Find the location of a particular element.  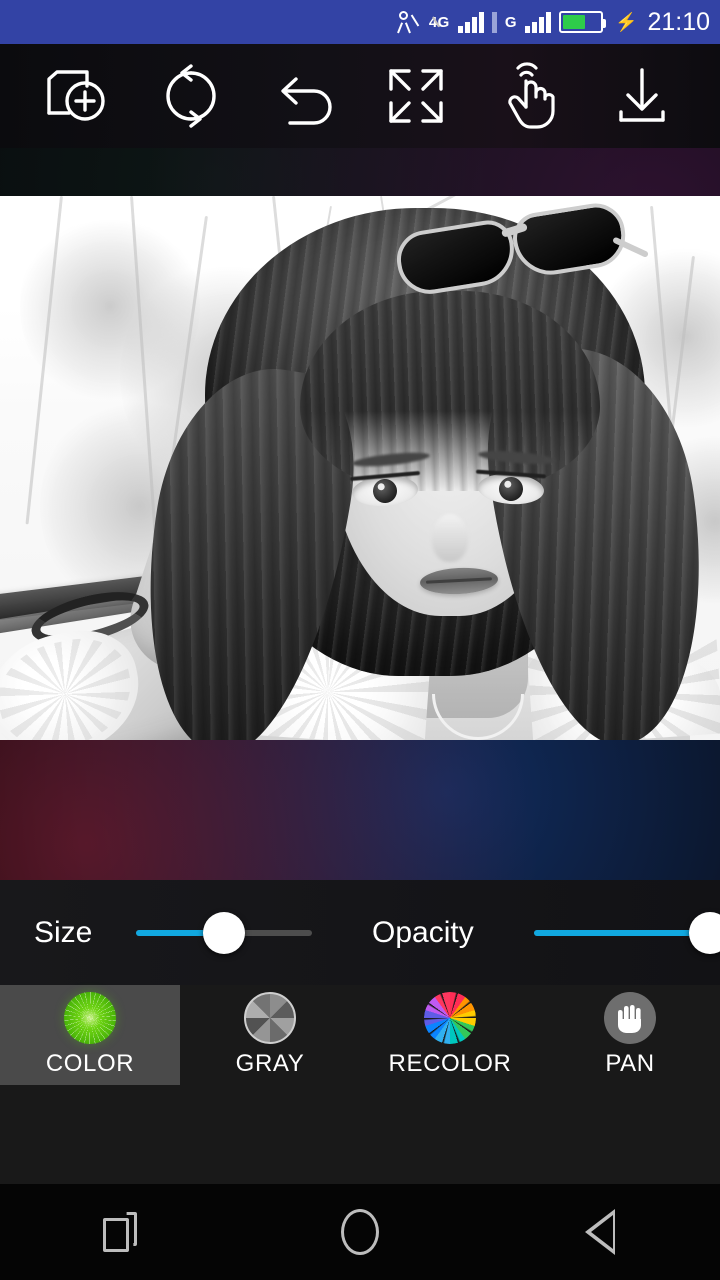

add-photo-icon is located at coordinates (78, 96).